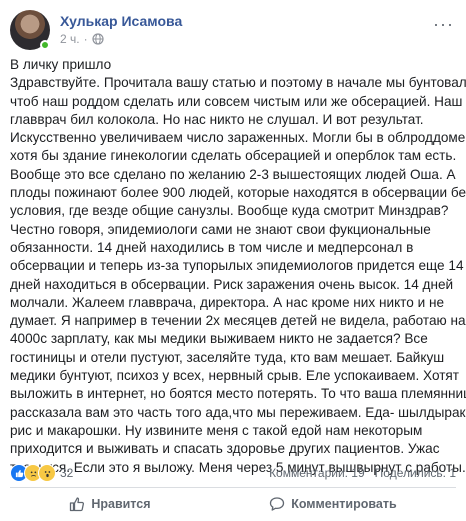 The width and height of the screenshot is (466, 521). What do you see at coordinates (47, 473) in the screenshot?
I see `wow-reaction-icon` at bounding box center [47, 473].